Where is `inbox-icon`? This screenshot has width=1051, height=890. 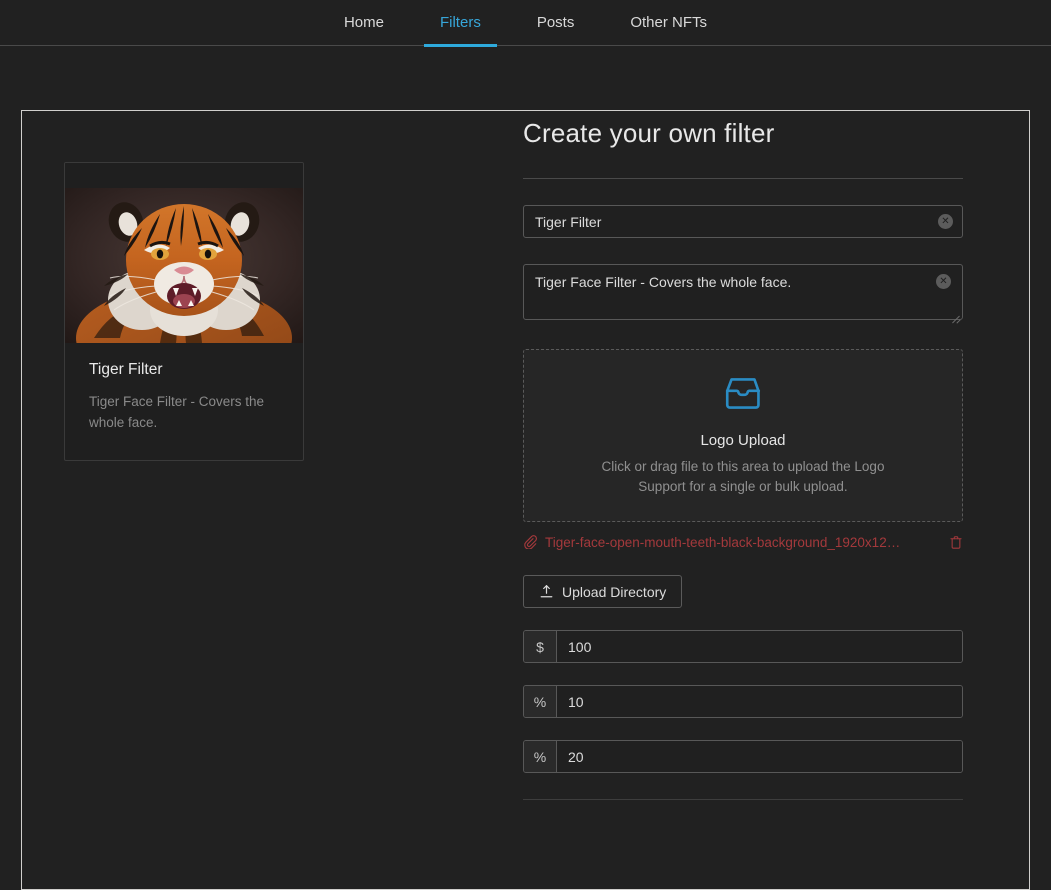 inbox-icon is located at coordinates (743, 393).